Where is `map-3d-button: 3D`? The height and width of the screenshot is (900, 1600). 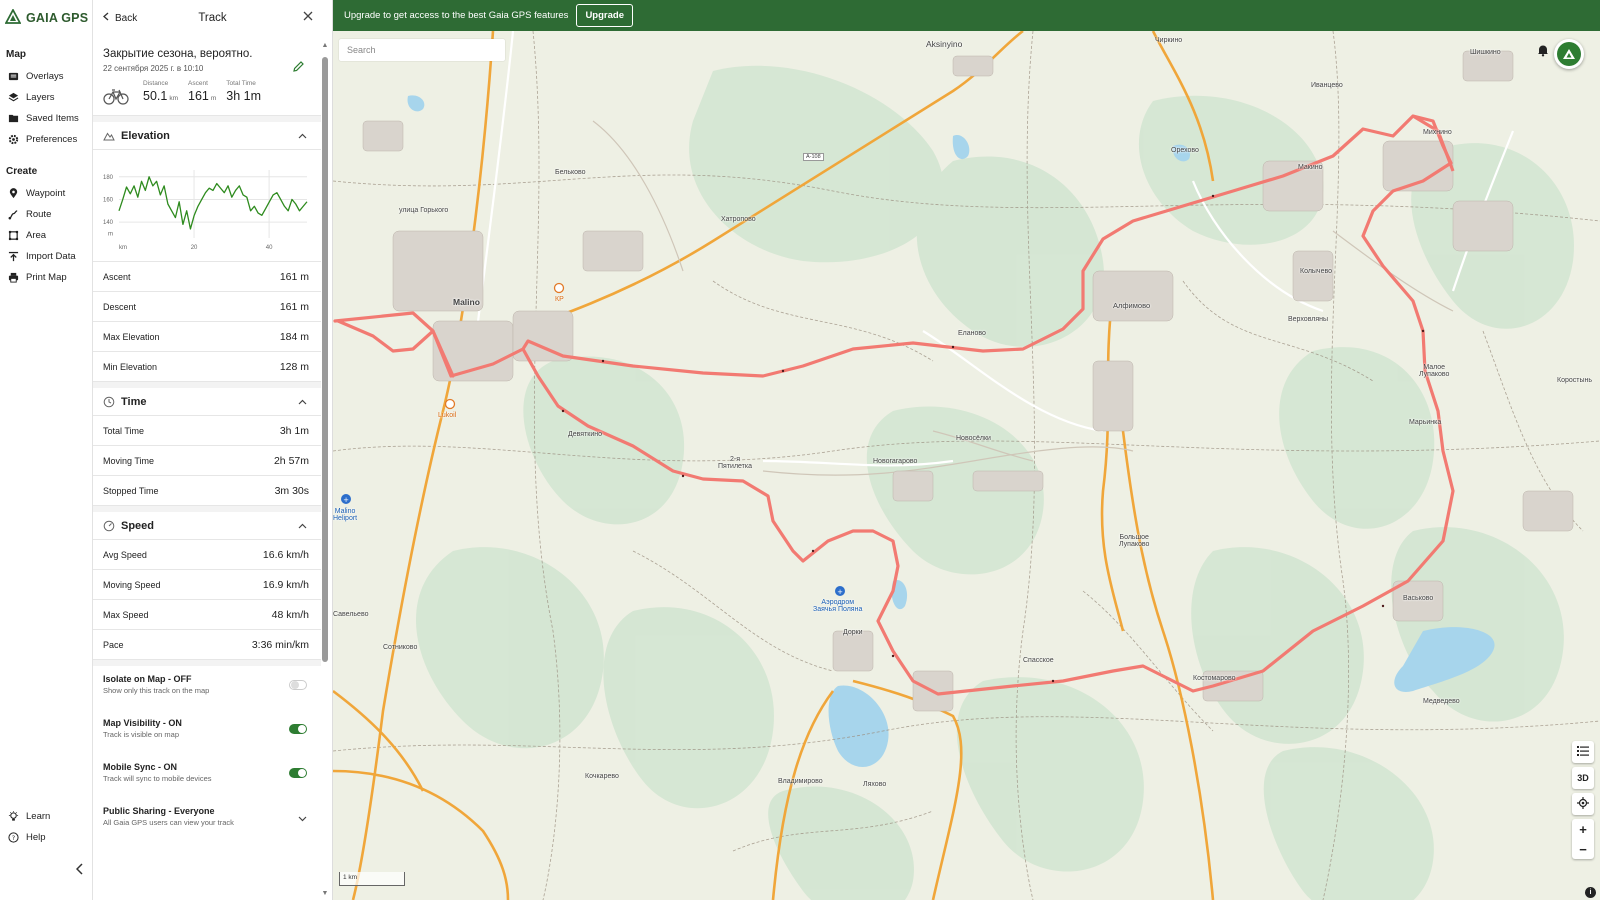 map-3d-button: 3D is located at coordinates (1583, 778).